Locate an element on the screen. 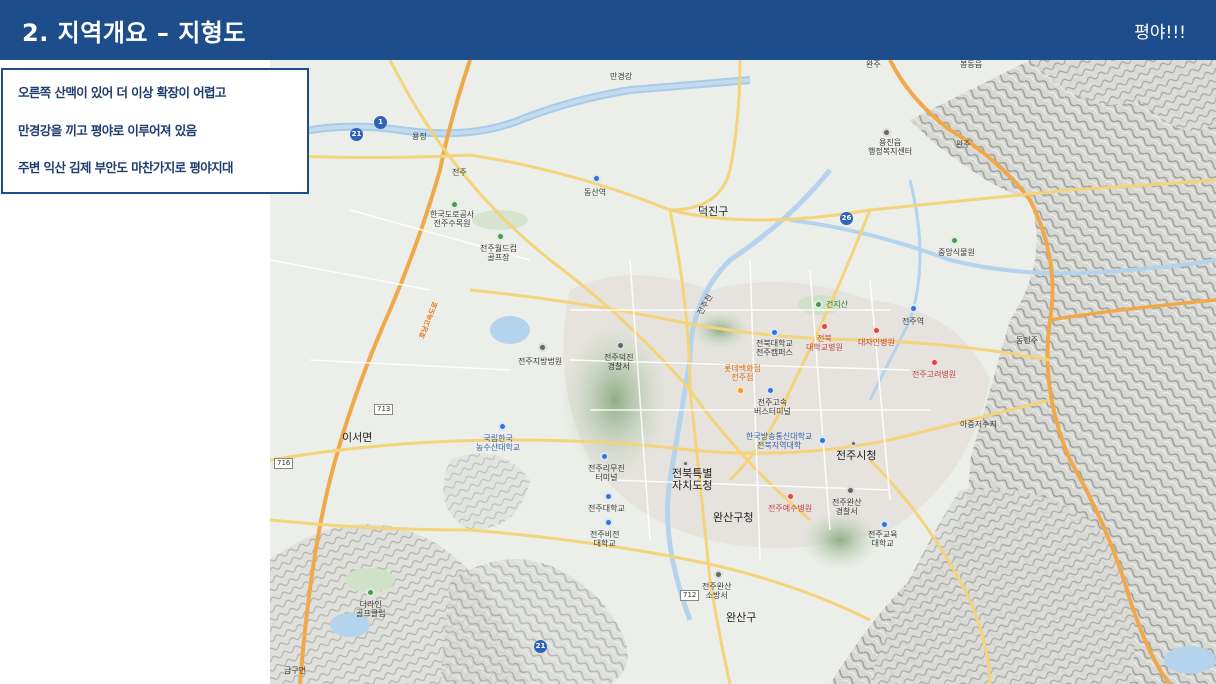  map-label-iseo: 이서면 is located at coordinates (357, 437).